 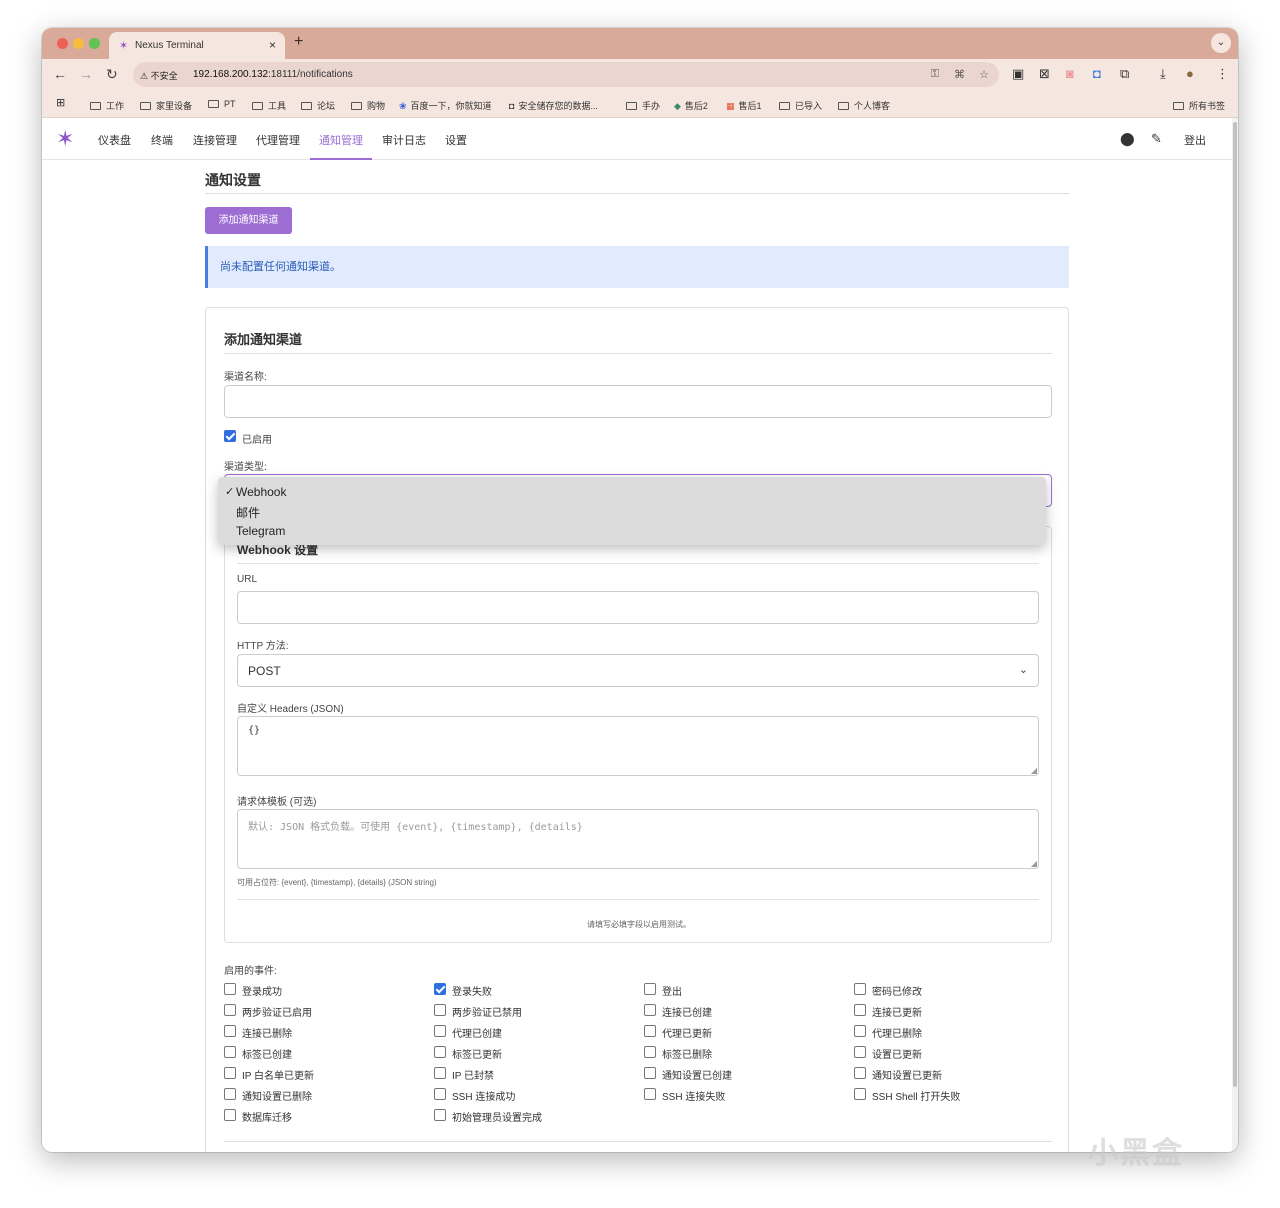 I want to click on bookmark-link: ▦ 售后1, so click(x=744, y=105).